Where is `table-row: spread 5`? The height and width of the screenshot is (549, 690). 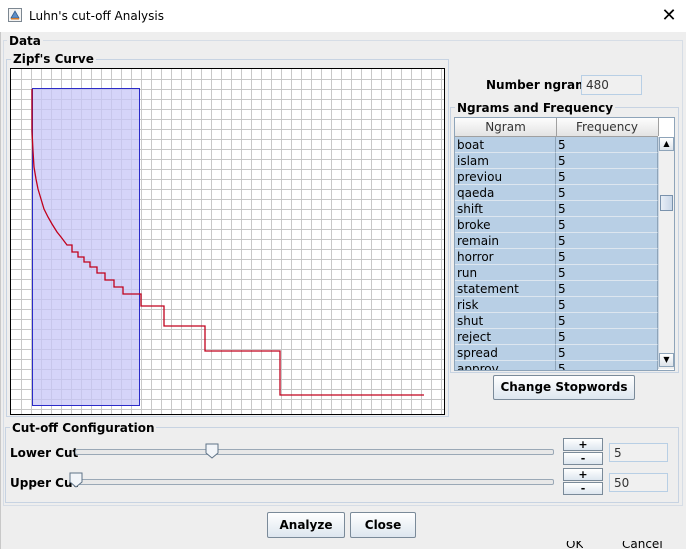 table-row: spread 5 is located at coordinates (556, 353).